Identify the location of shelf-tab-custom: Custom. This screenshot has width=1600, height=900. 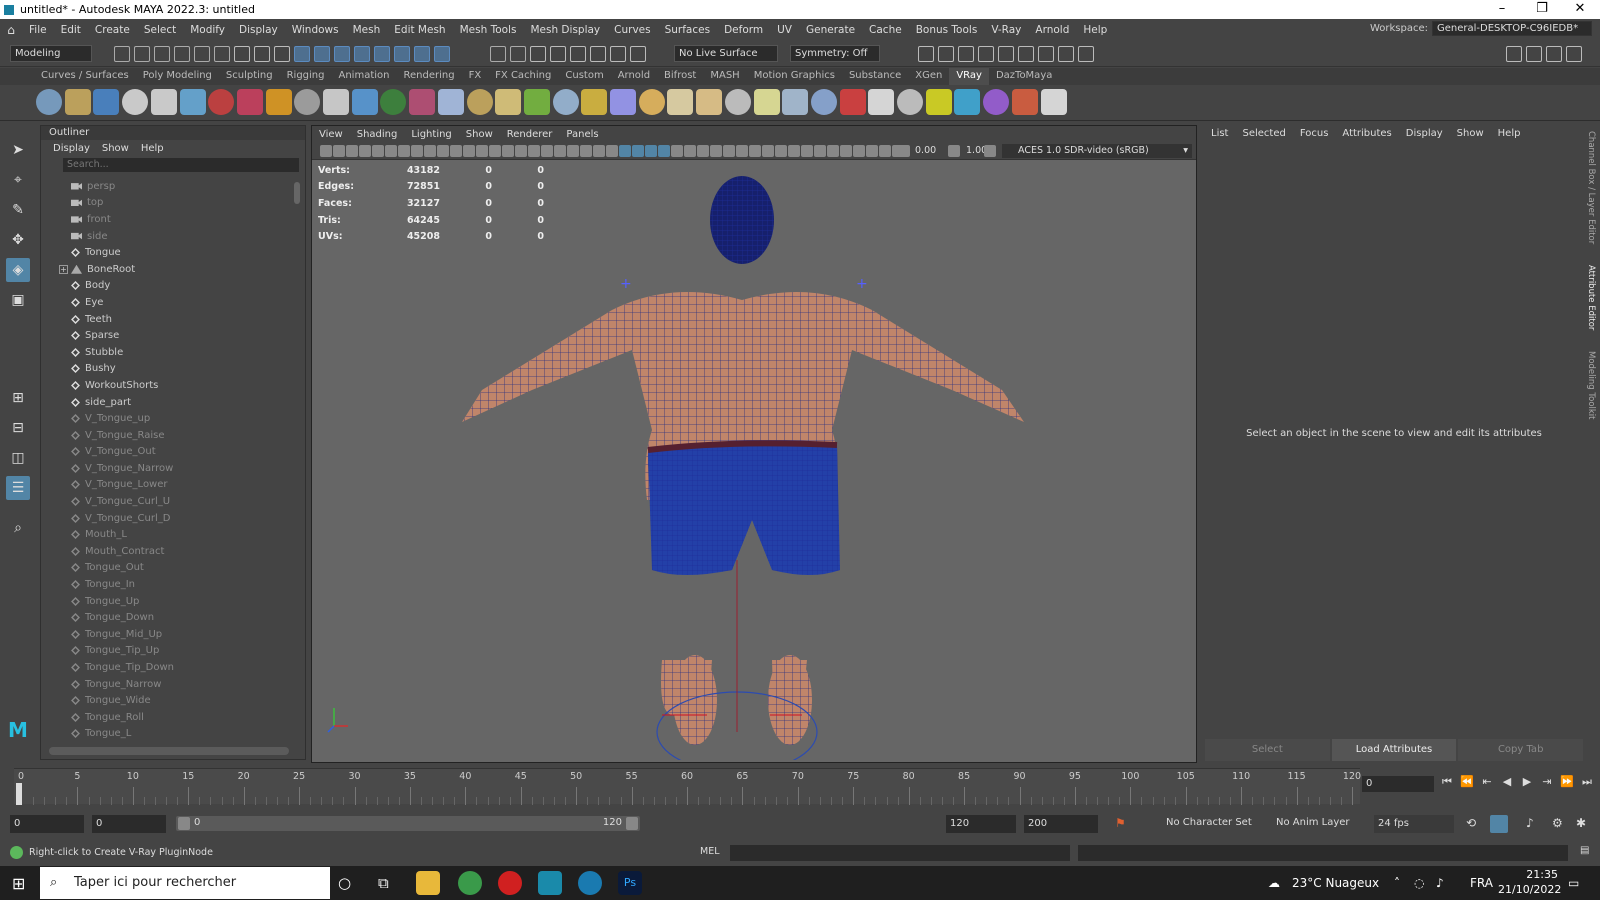
(584, 76).